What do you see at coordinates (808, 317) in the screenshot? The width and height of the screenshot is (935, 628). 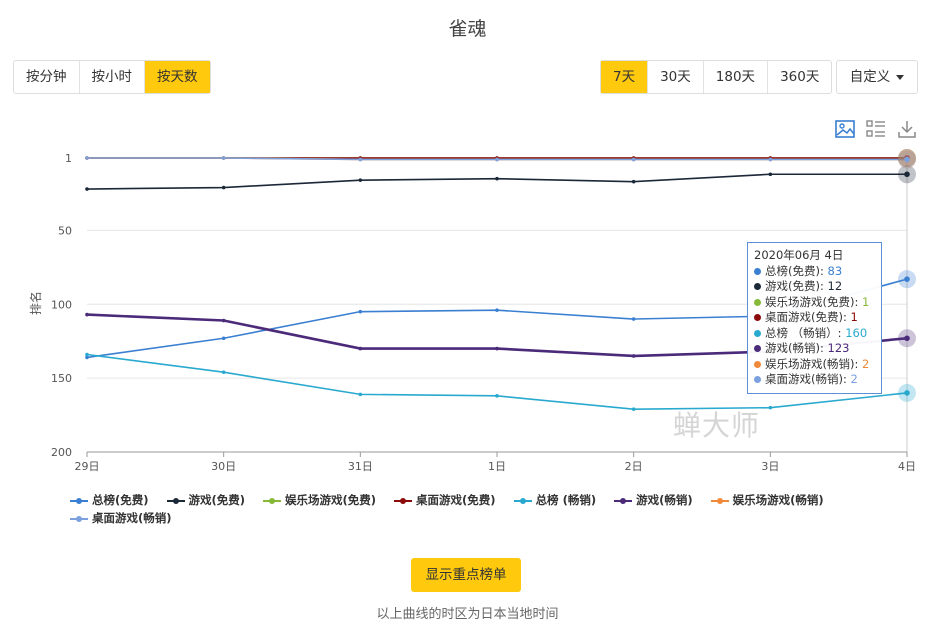 I see `tooltip-label: 桌面游戏(免费):` at bounding box center [808, 317].